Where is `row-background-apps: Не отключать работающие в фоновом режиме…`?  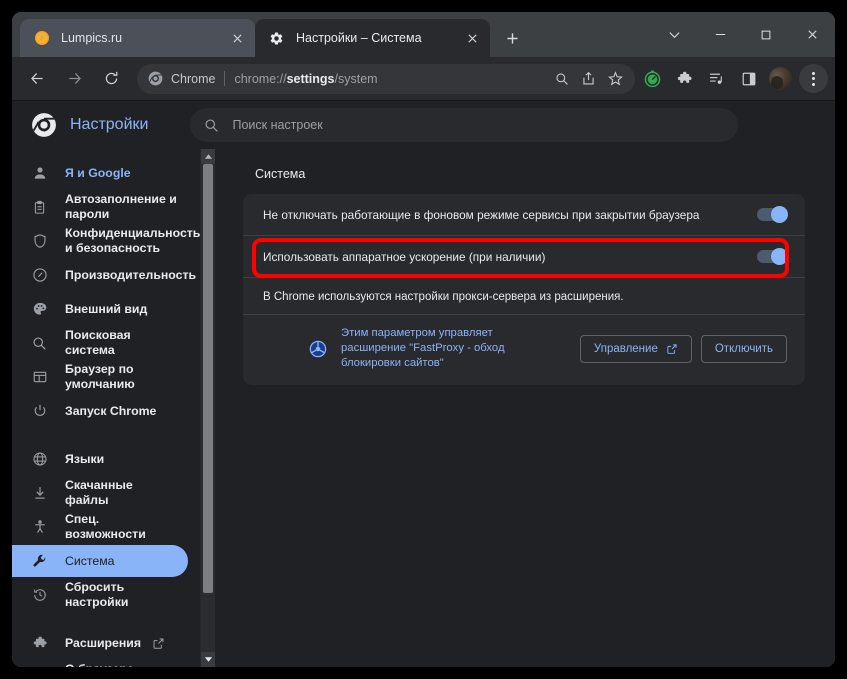
row-background-apps: Не отключать работающие в фоновом режиме… is located at coordinates (524, 215).